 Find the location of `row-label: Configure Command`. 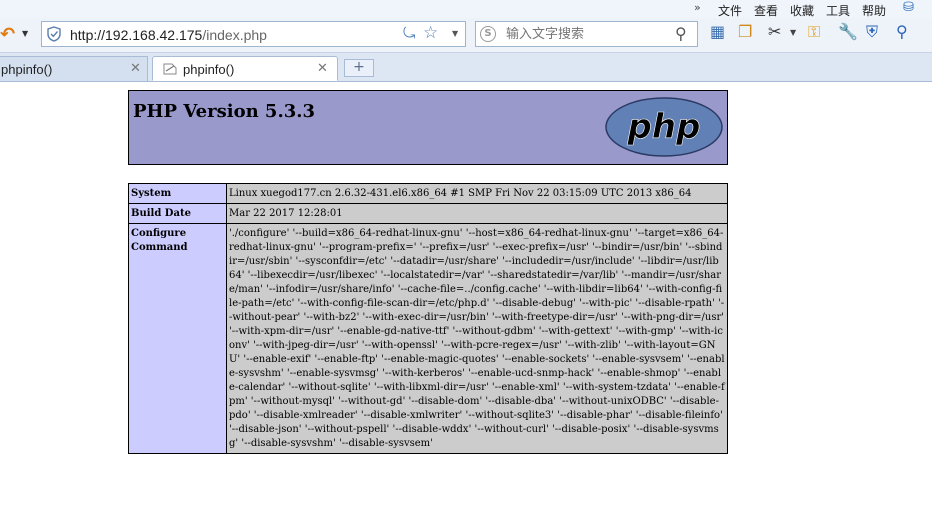

row-label: Configure Command is located at coordinates (177, 338).